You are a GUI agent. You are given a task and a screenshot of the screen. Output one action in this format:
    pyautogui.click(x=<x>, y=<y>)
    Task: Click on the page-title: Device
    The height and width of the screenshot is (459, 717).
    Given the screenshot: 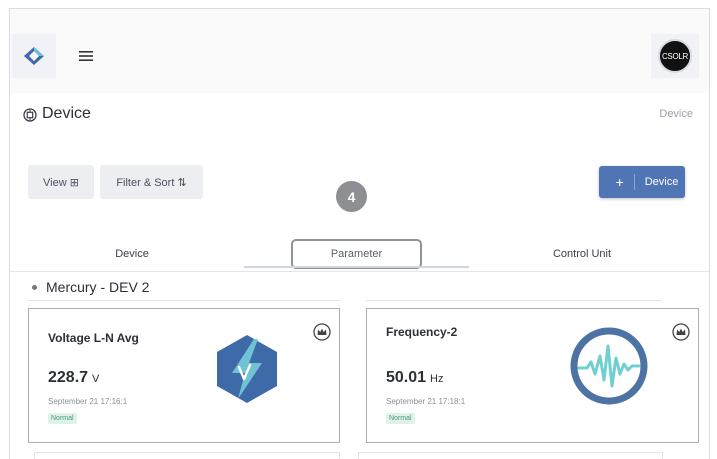 What is the action you would take?
    pyautogui.click(x=66, y=113)
    